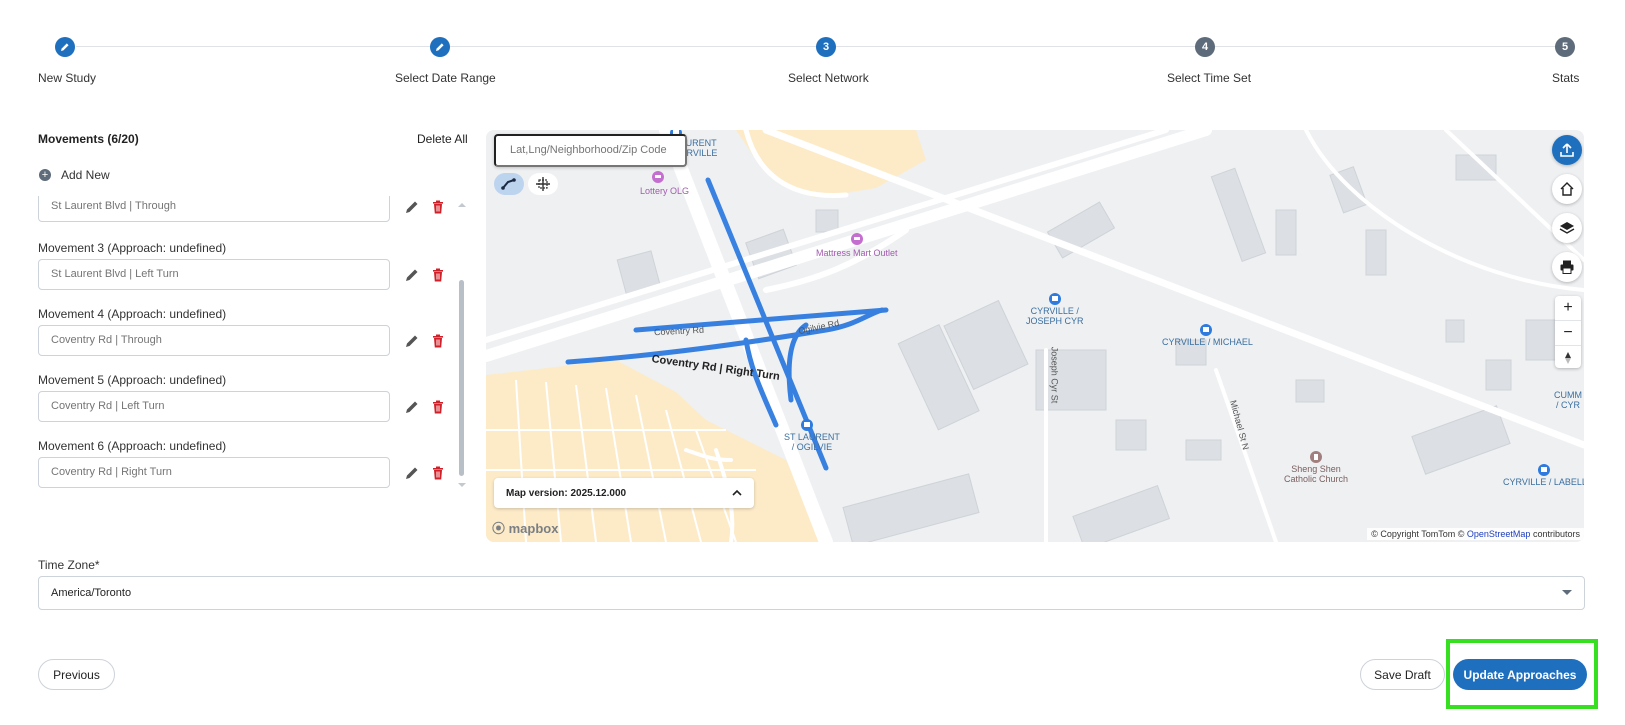  What do you see at coordinates (1054, 375) in the screenshot?
I see `road-label-joseph-cyr: Joseph Cyr St` at bounding box center [1054, 375].